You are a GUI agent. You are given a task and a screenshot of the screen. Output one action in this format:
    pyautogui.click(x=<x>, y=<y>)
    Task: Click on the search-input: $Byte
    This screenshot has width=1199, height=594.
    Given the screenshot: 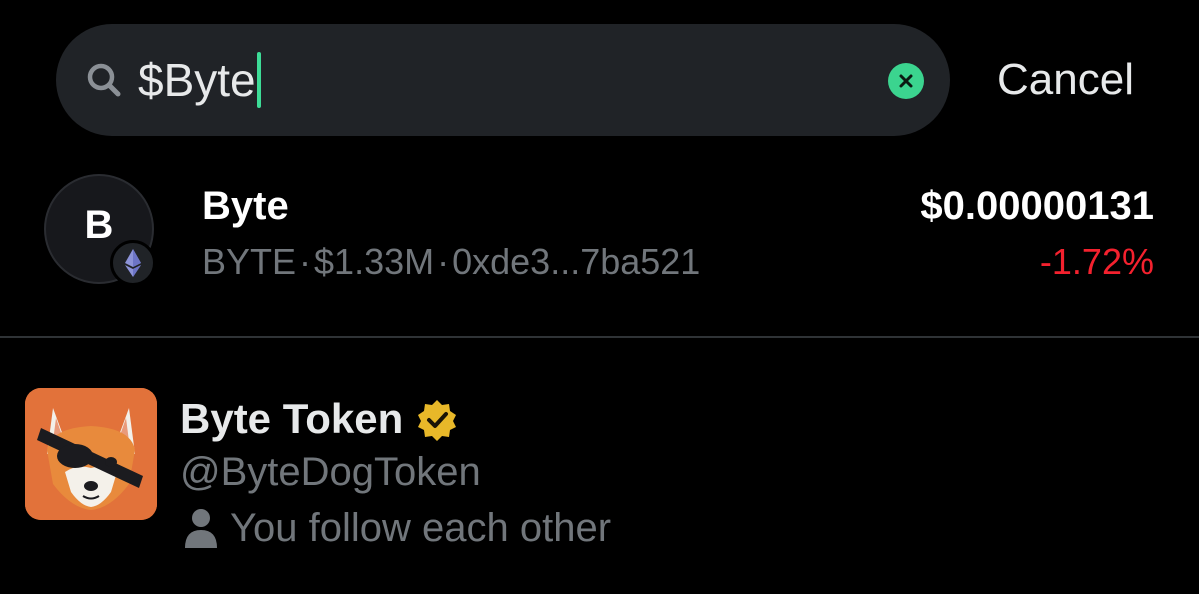 What is the action you would take?
    pyautogui.click(x=199, y=80)
    